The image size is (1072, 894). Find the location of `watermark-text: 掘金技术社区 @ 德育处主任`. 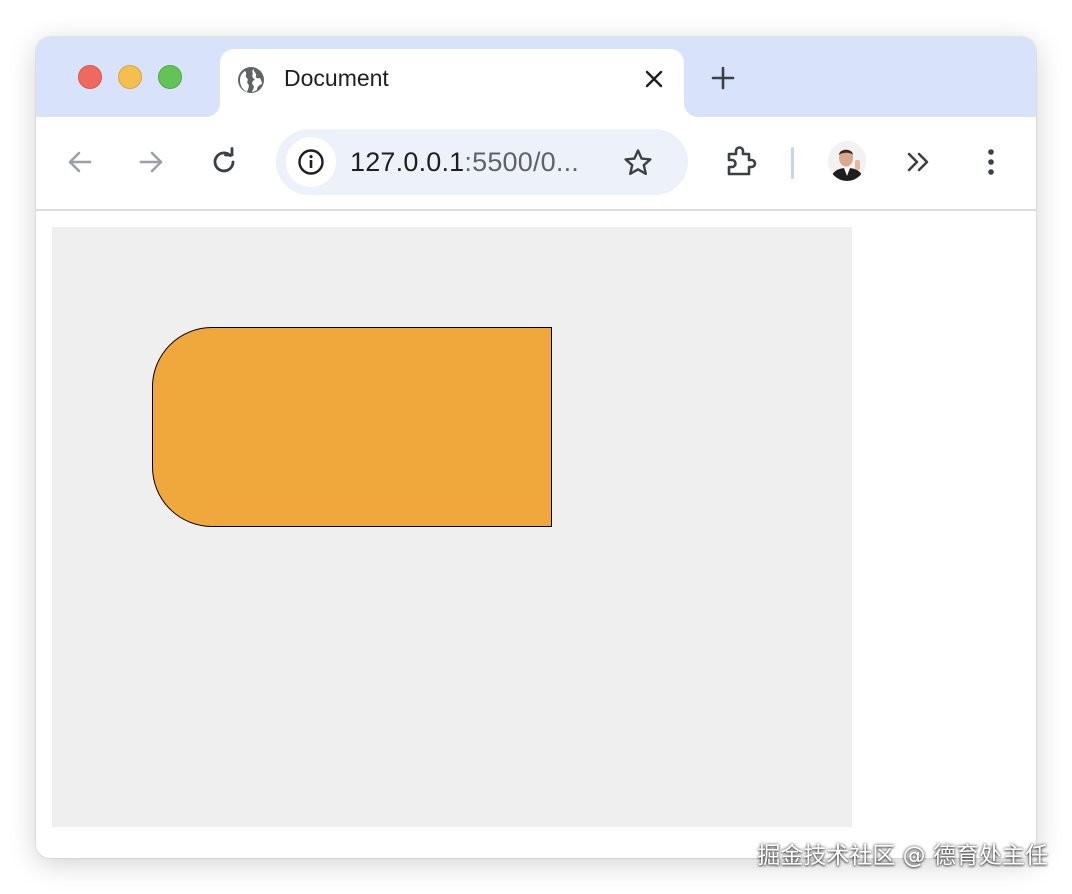

watermark-text: 掘金技术社区 @ 德育处主任 is located at coordinates (902, 856).